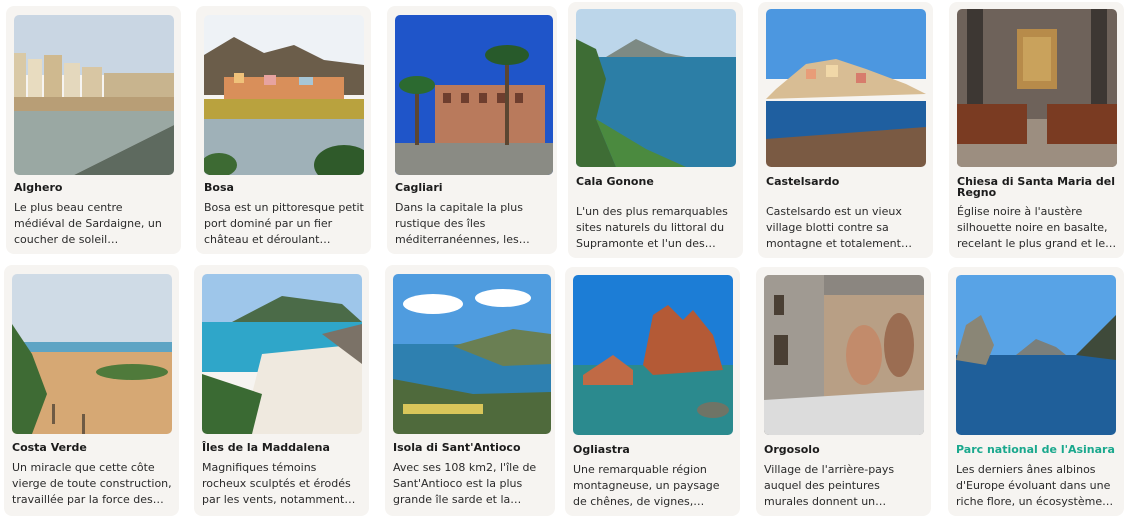 This screenshot has height=520, width=1127. I want to click on card-title: Ogliastra, so click(653, 449).